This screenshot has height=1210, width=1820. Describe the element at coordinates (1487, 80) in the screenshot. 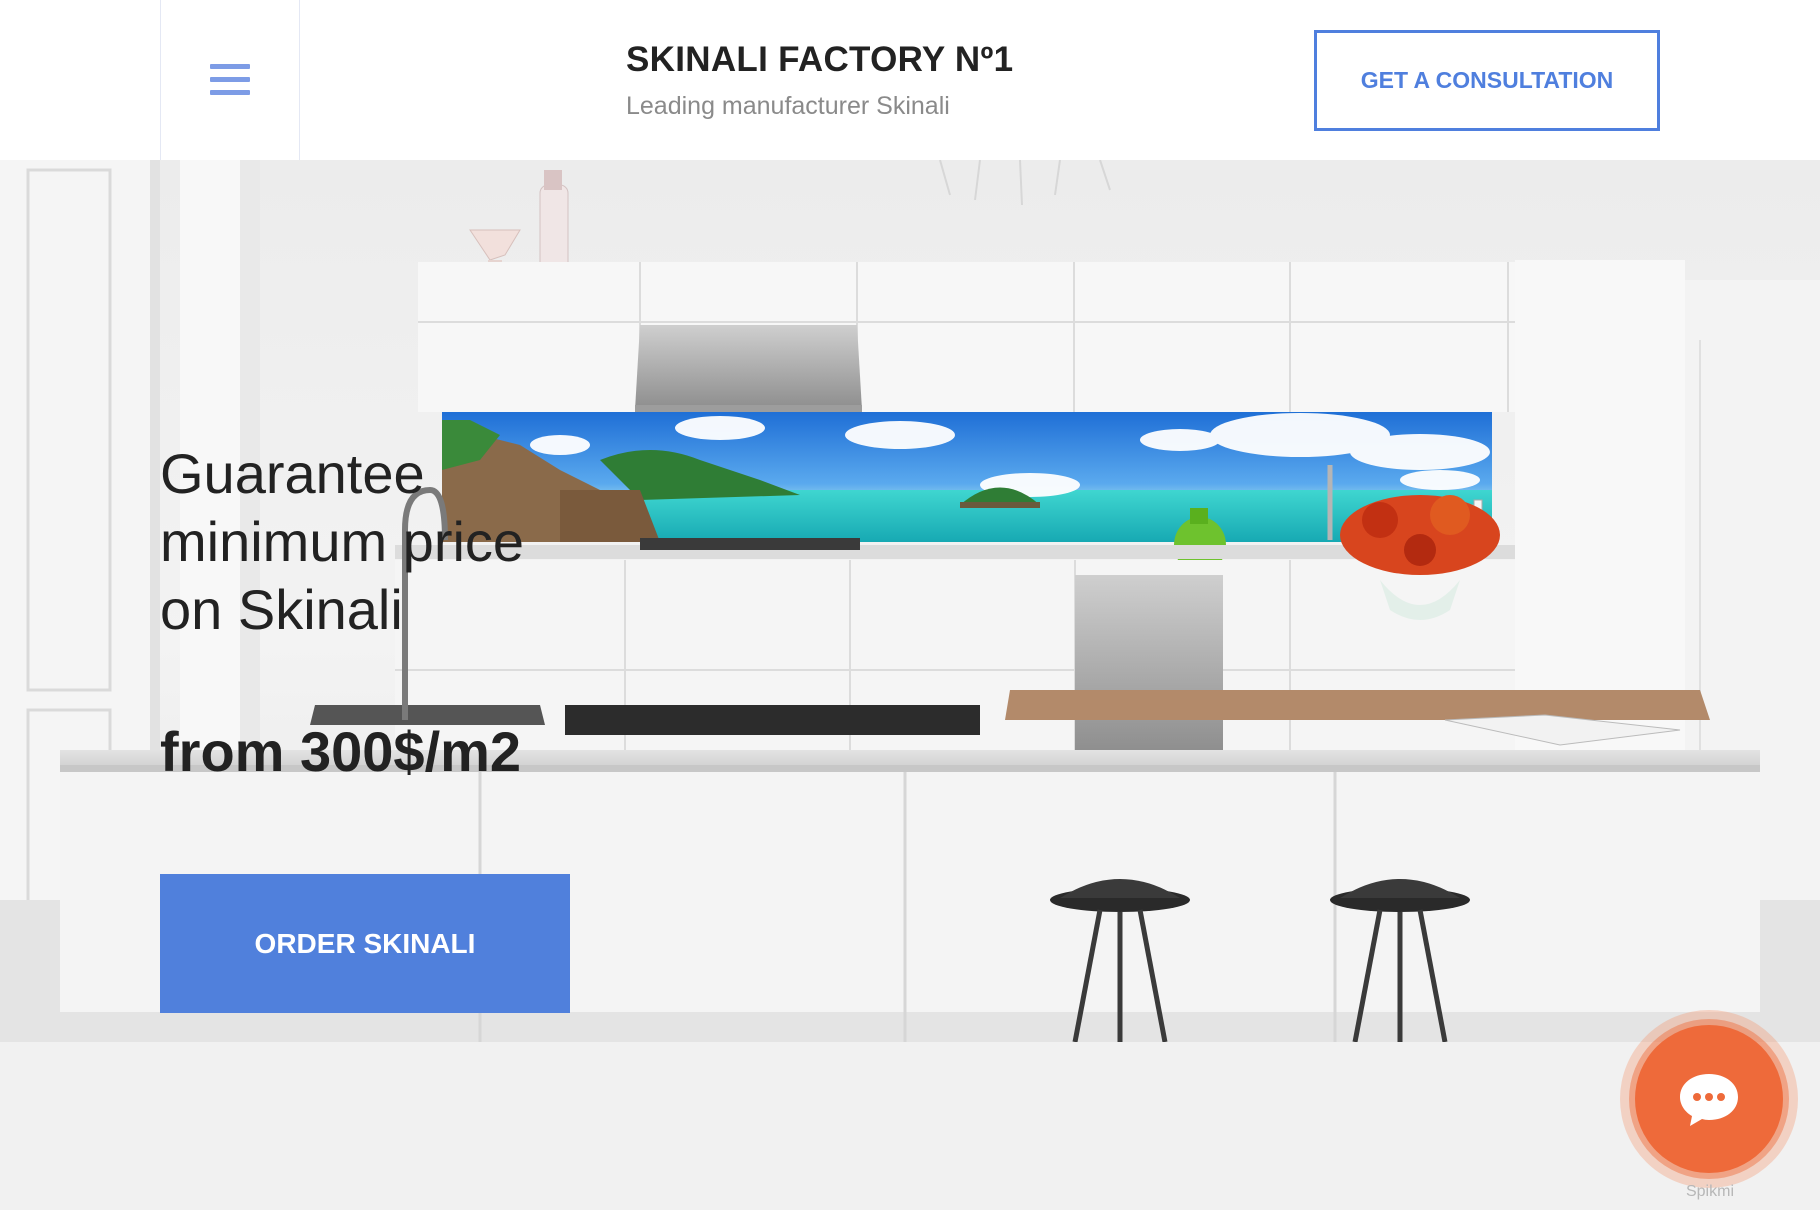

I see `get-consultation-button: GET A CONSULTATION` at that location.